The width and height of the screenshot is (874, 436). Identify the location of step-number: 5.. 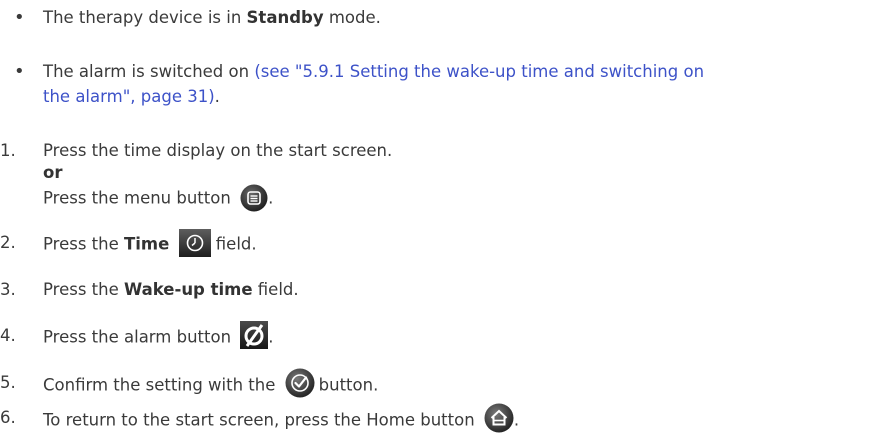
(8, 382).